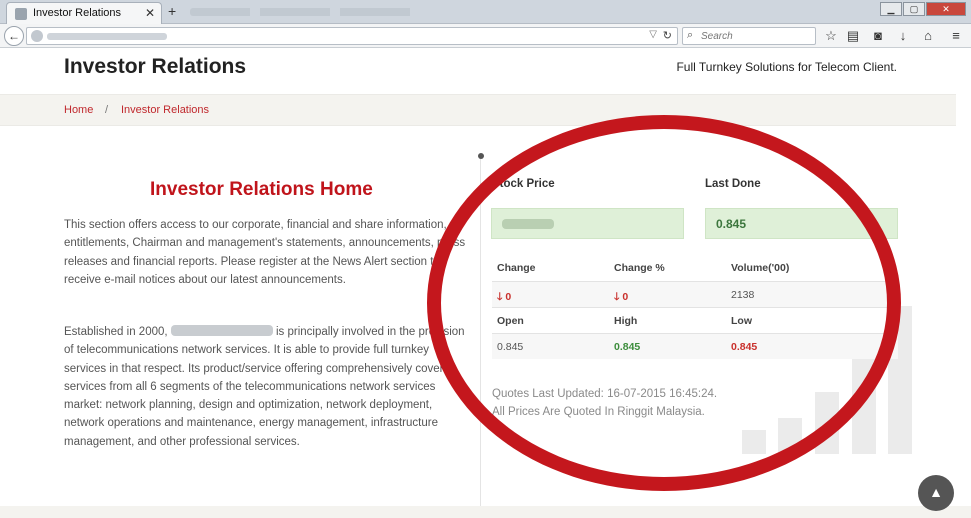  I want to click on close-window-button: ✕, so click(946, 9).